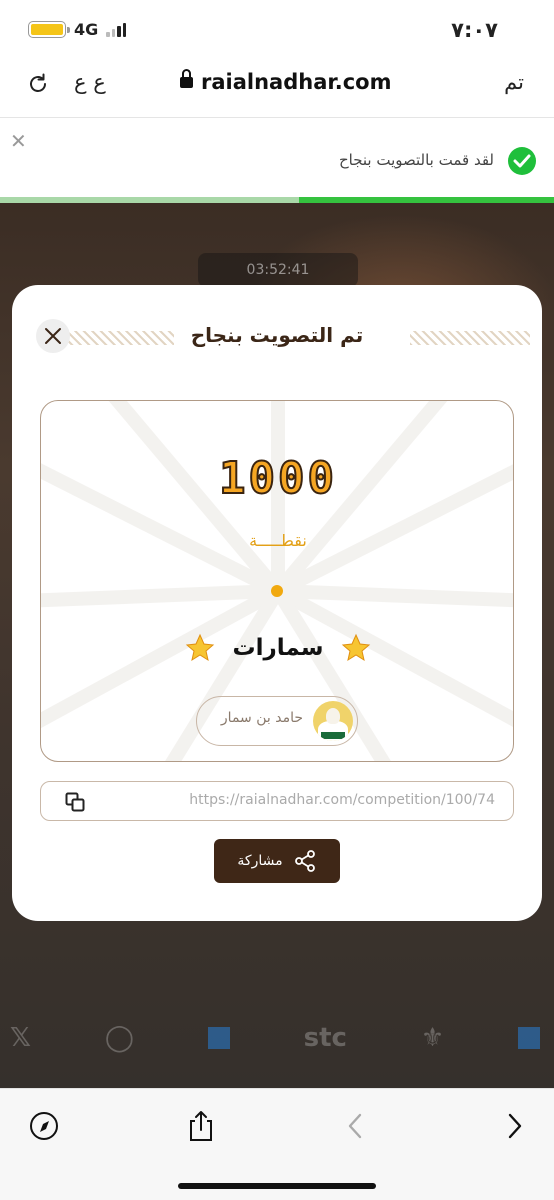  Describe the element at coordinates (75, 802) in the screenshot. I see `copy-icon` at that location.